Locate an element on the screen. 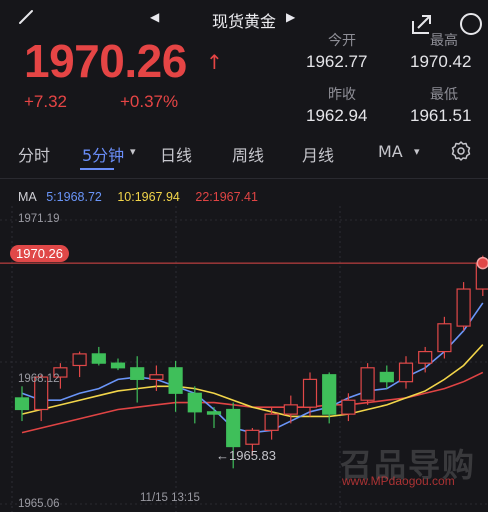 The width and height of the screenshot is (488, 512). prev-close-label: 昨收 is located at coordinates (342, 95).